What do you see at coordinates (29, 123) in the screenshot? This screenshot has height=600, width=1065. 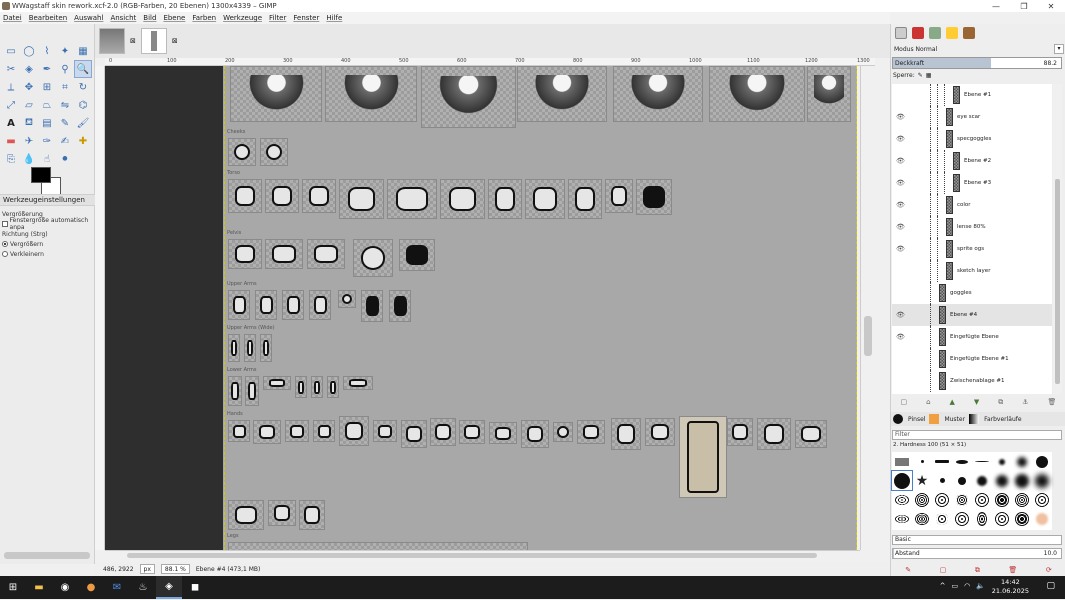 I see `bucket-fill-tool-icon: ⛾` at bounding box center [29, 123].